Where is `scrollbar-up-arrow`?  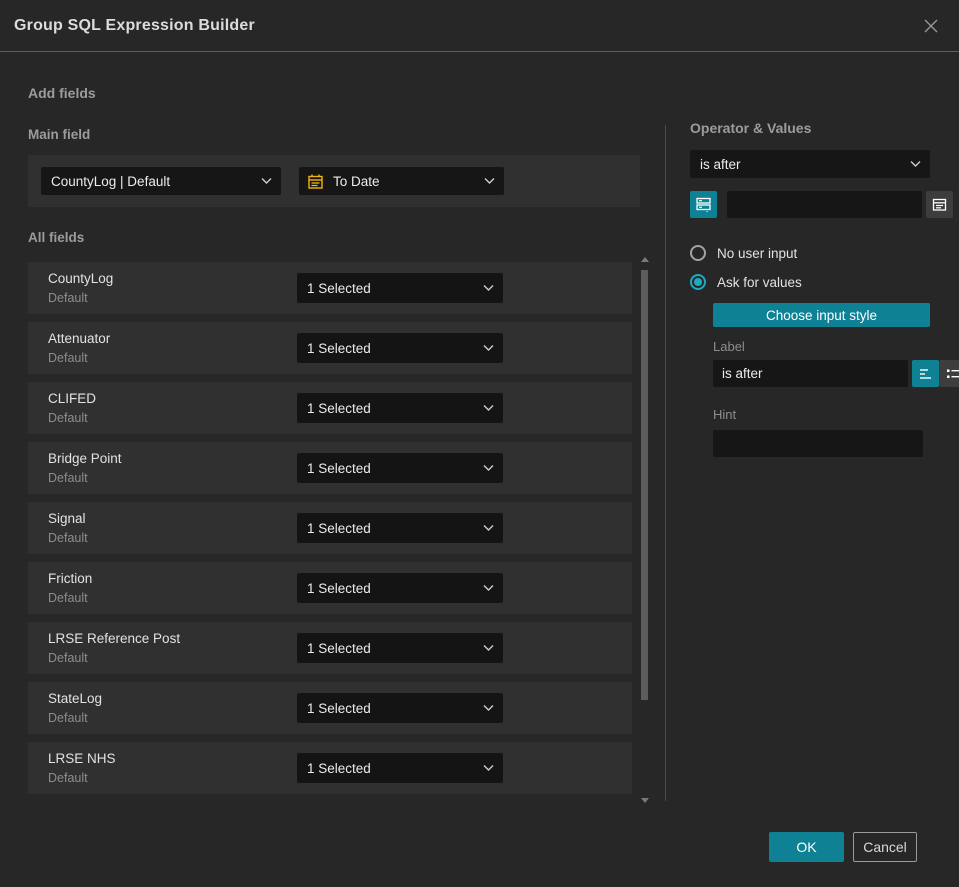 scrollbar-up-arrow is located at coordinates (645, 259).